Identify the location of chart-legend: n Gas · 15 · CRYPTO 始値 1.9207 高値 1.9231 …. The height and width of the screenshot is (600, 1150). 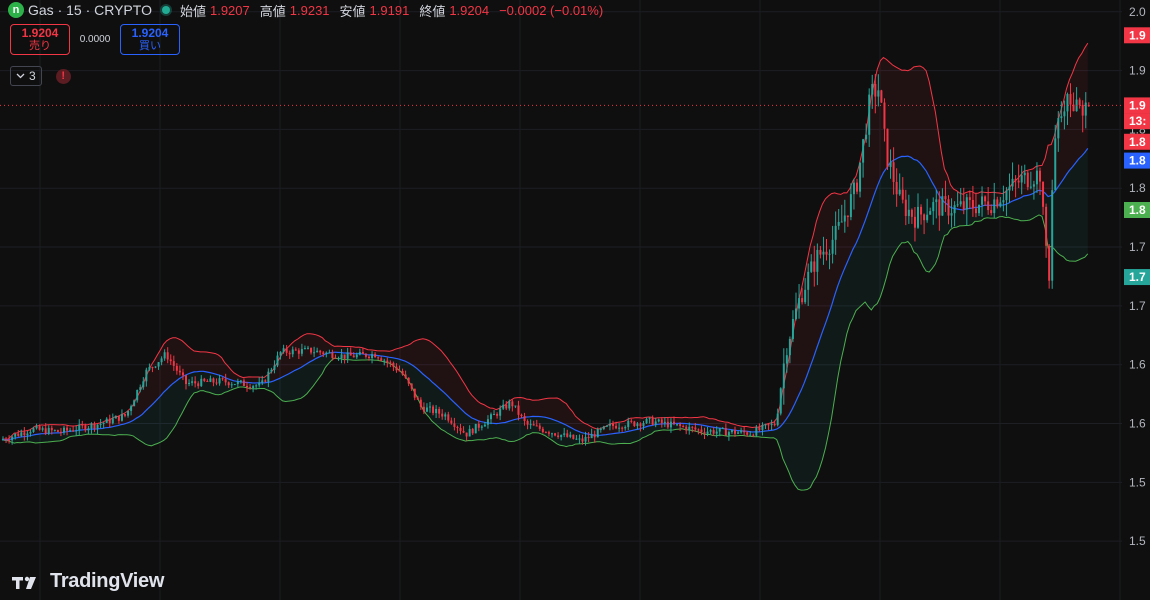
(308, 10).